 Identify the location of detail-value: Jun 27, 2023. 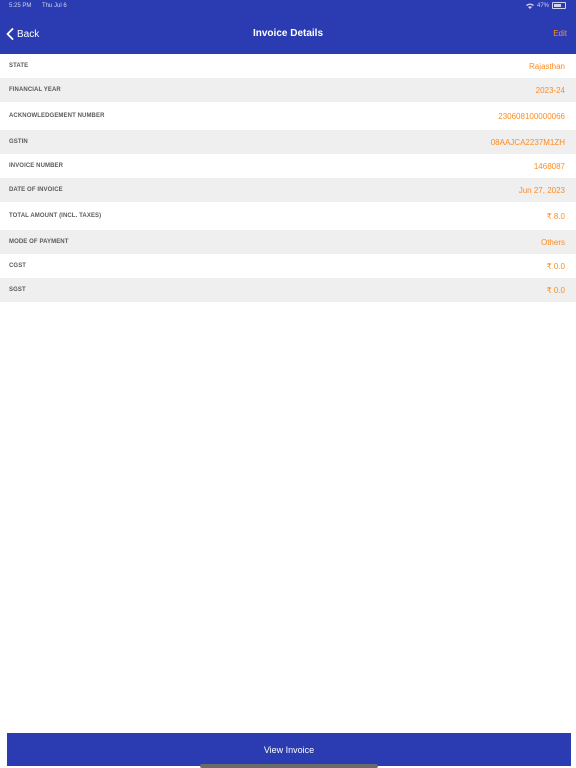
(541, 190).